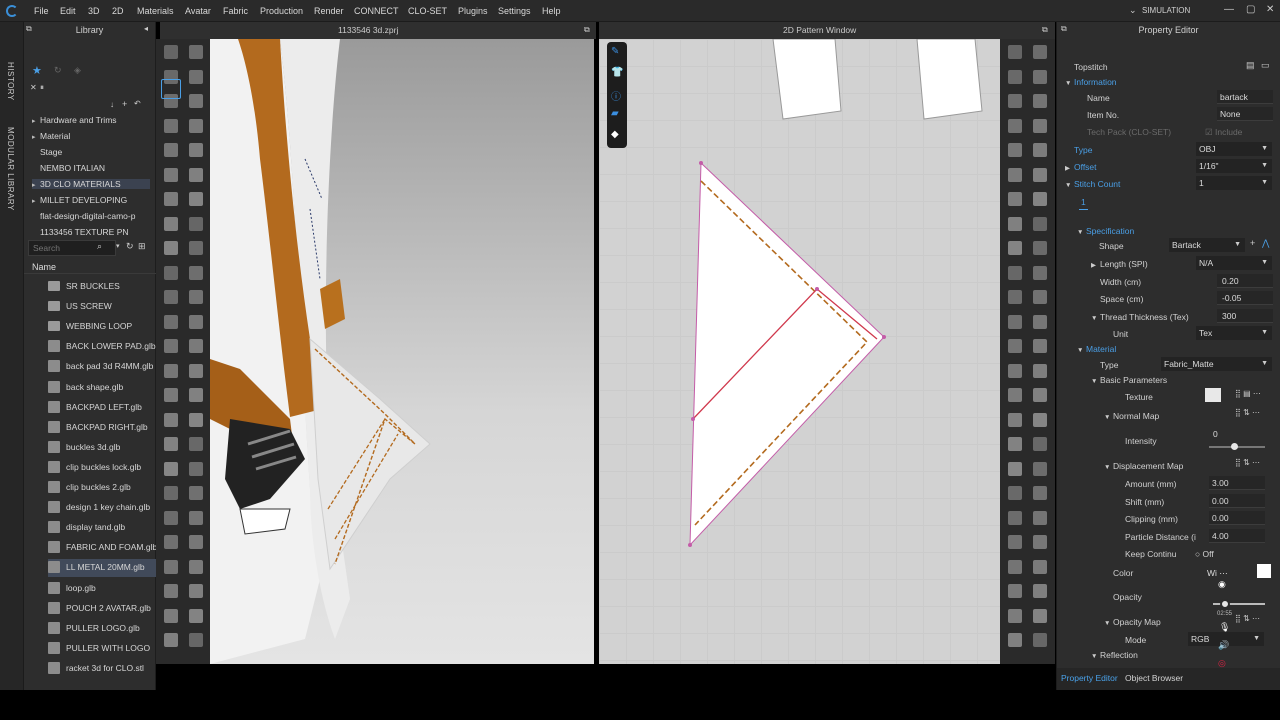 The width and height of the screenshot is (1280, 720). Describe the element at coordinates (1223, 132) in the screenshot. I see `include-checkbox: ☑ Include` at that location.